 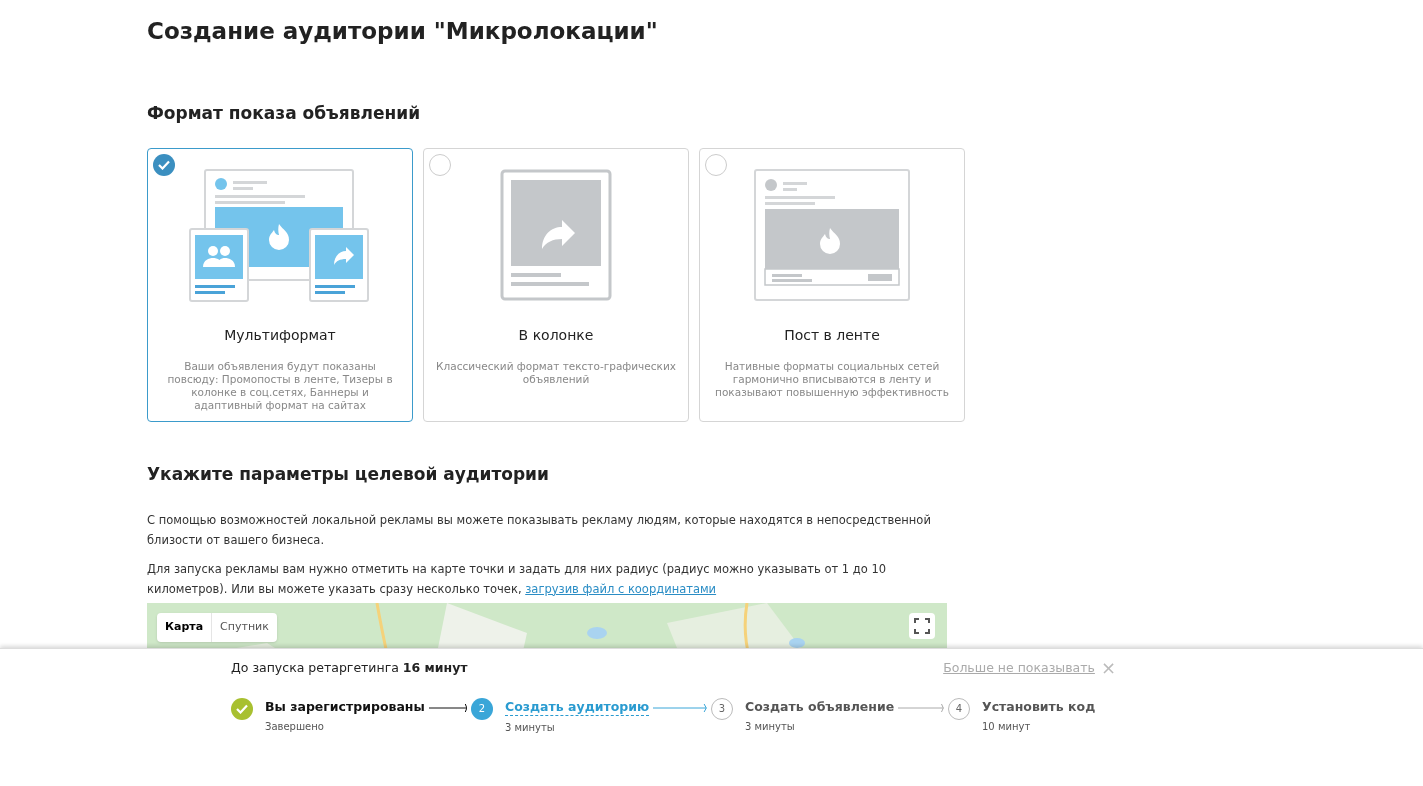 What do you see at coordinates (280, 335) in the screenshot?
I see `card-title: Мультиформат` at bounding box center [280, 335].